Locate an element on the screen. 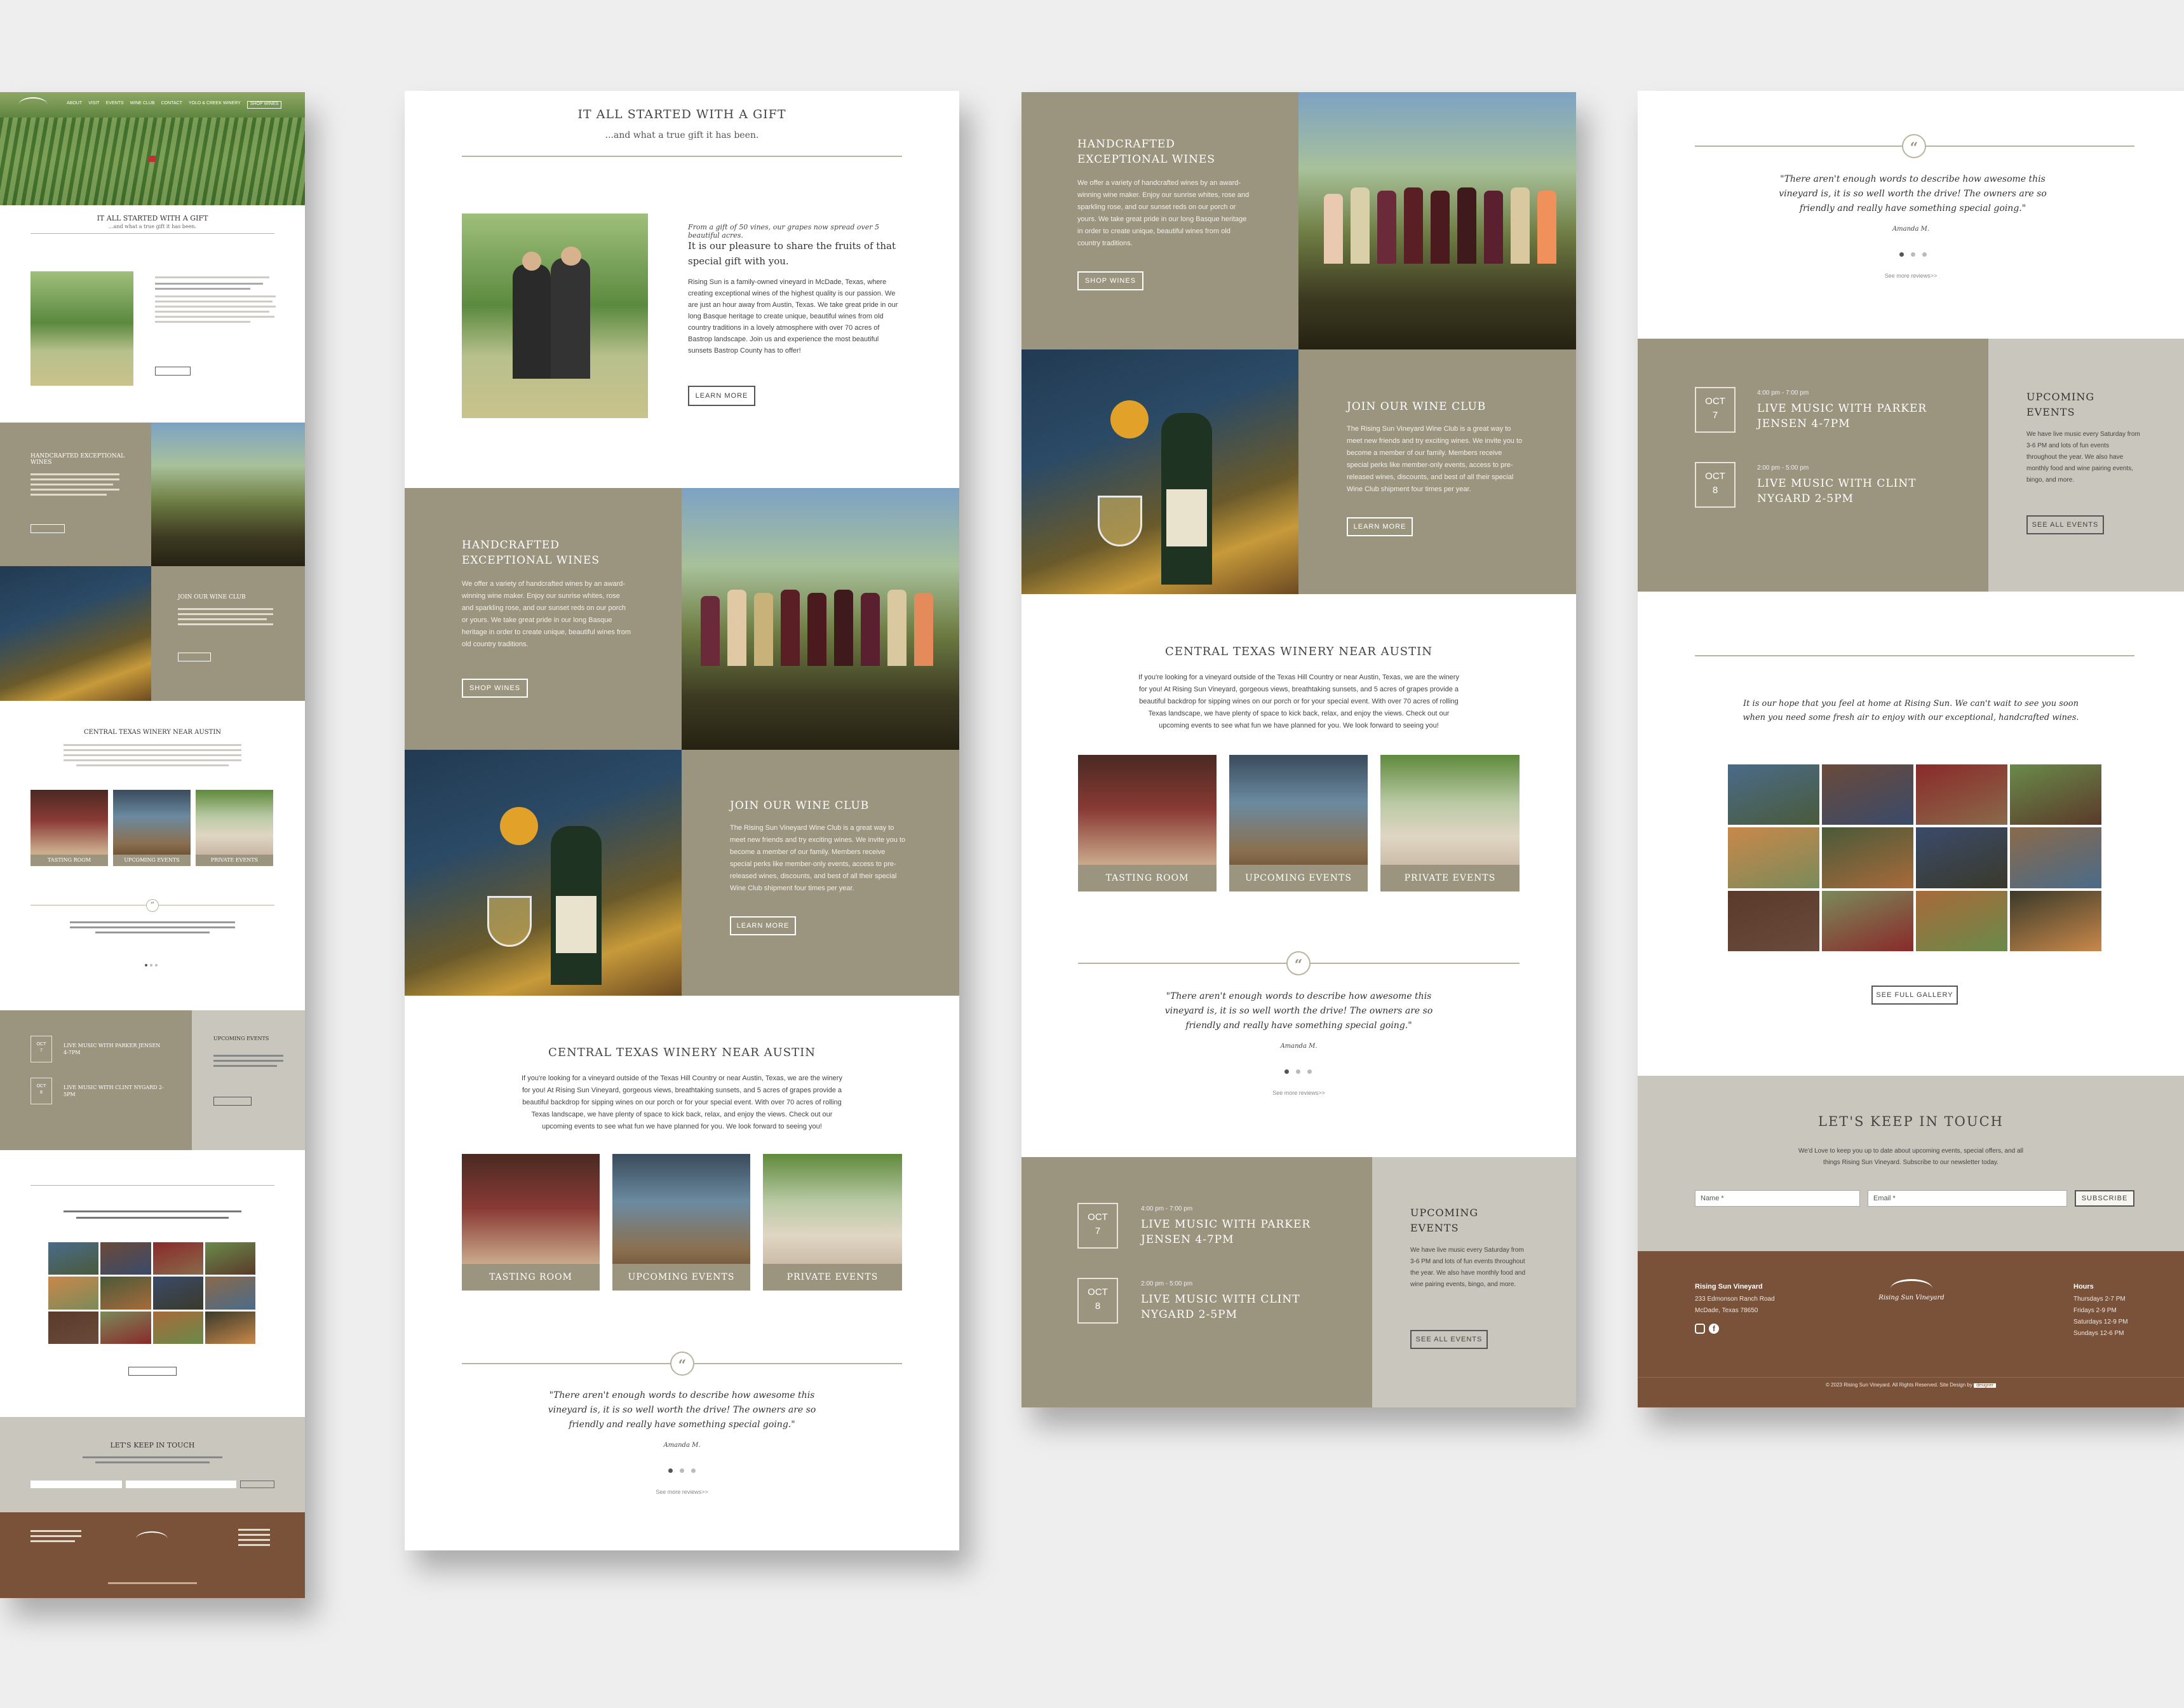  tasting-room-card: TASTING ROOM is located at coordinates (531, 1222).